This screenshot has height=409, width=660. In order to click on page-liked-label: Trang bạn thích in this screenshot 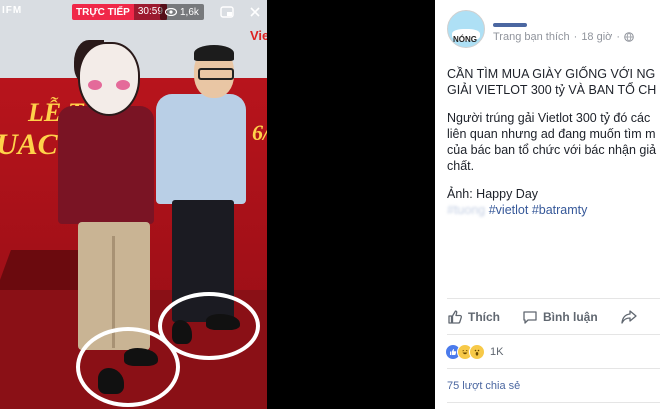, I will do `click(531, 37)`.